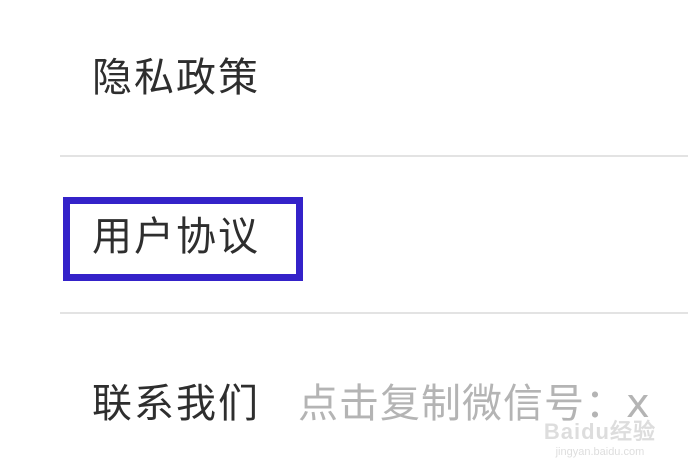 This screenshot has height=472, width=688. What do you see at coordinates (599, 431) in the screenshot?
I see `watermark-logo: Baidu经验` at bounding box center [599, 431].